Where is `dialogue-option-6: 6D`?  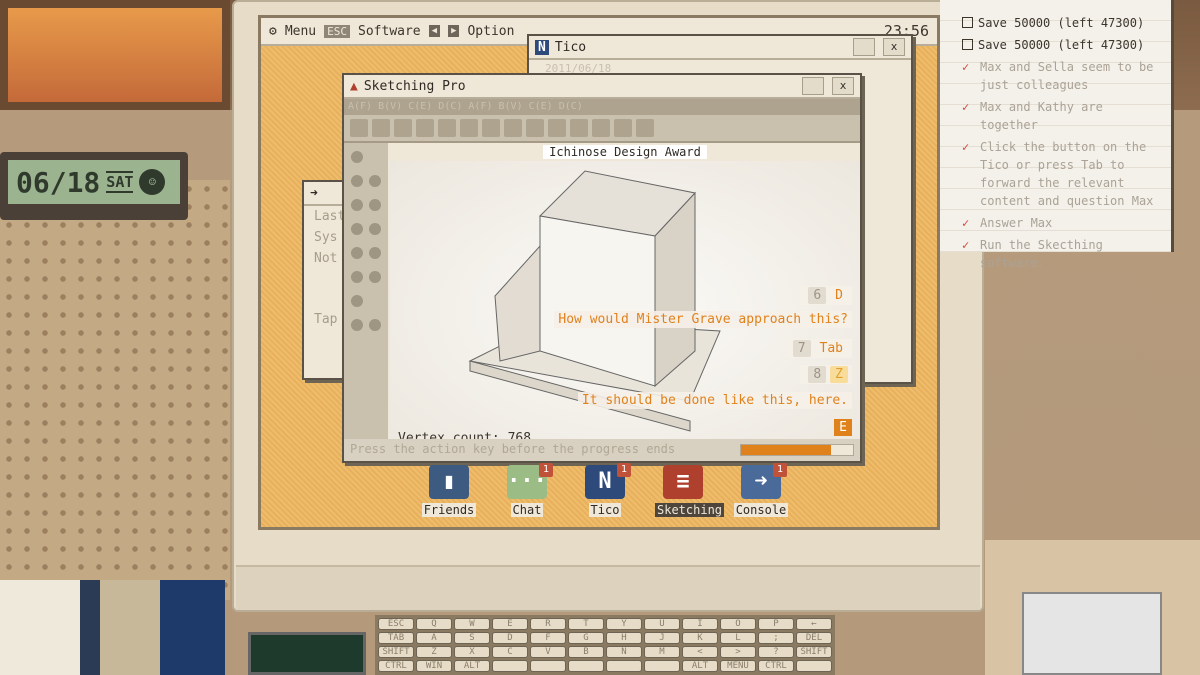 dialogue-option-6: 6D is located at coordinates (826, 295).